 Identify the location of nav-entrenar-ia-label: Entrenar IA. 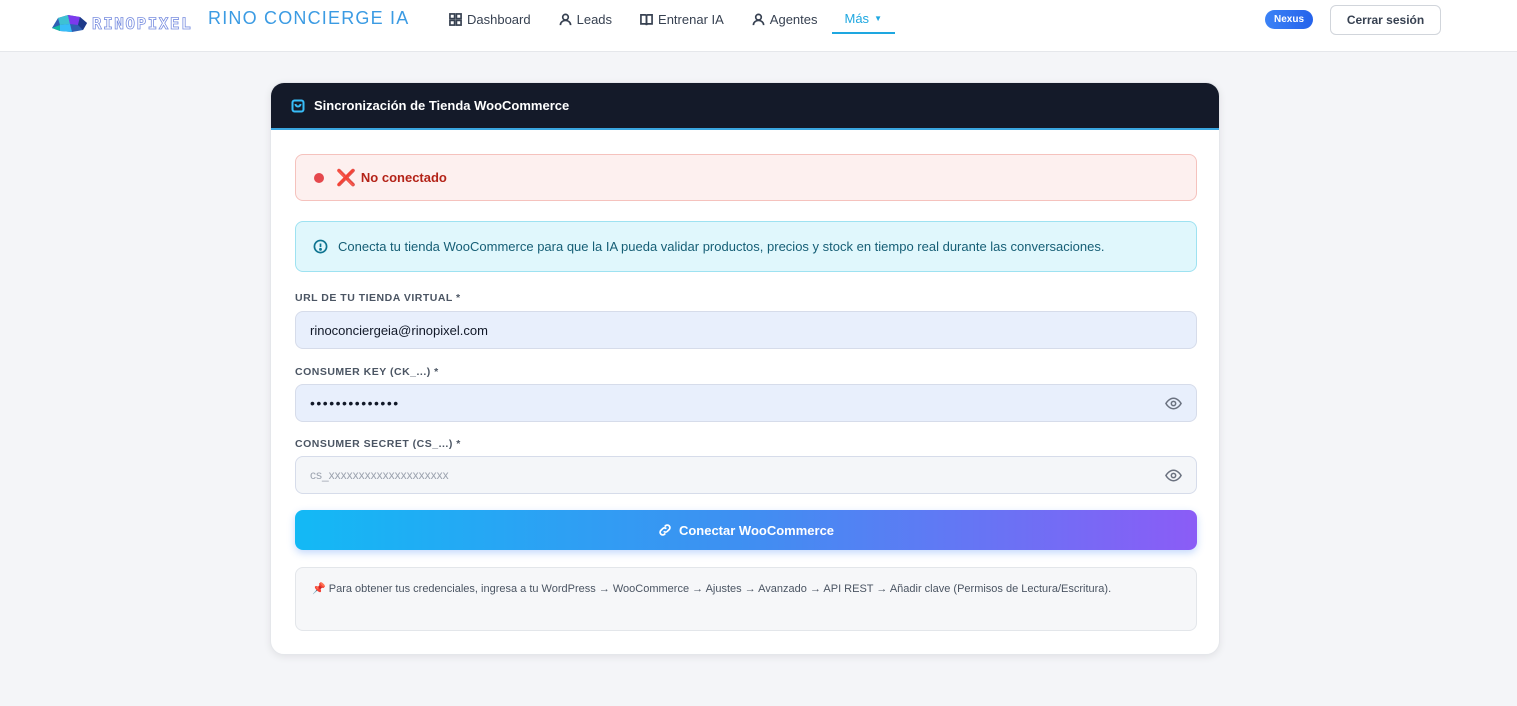
(691, 19).